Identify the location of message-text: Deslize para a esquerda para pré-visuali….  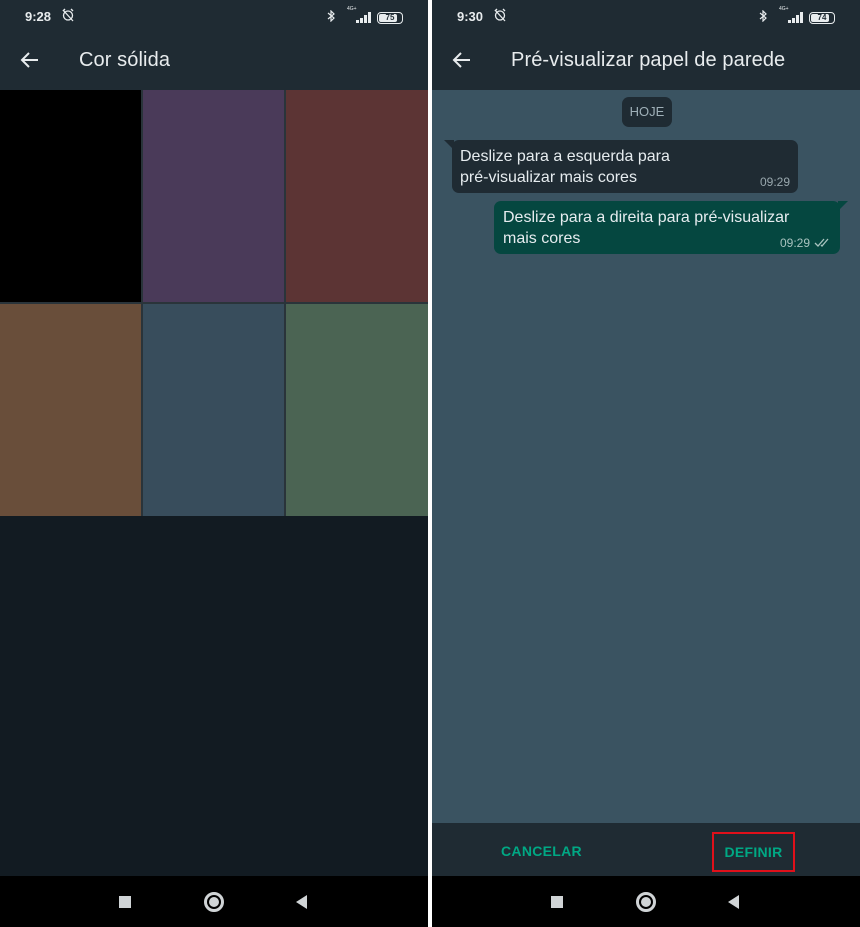
(565, 167).